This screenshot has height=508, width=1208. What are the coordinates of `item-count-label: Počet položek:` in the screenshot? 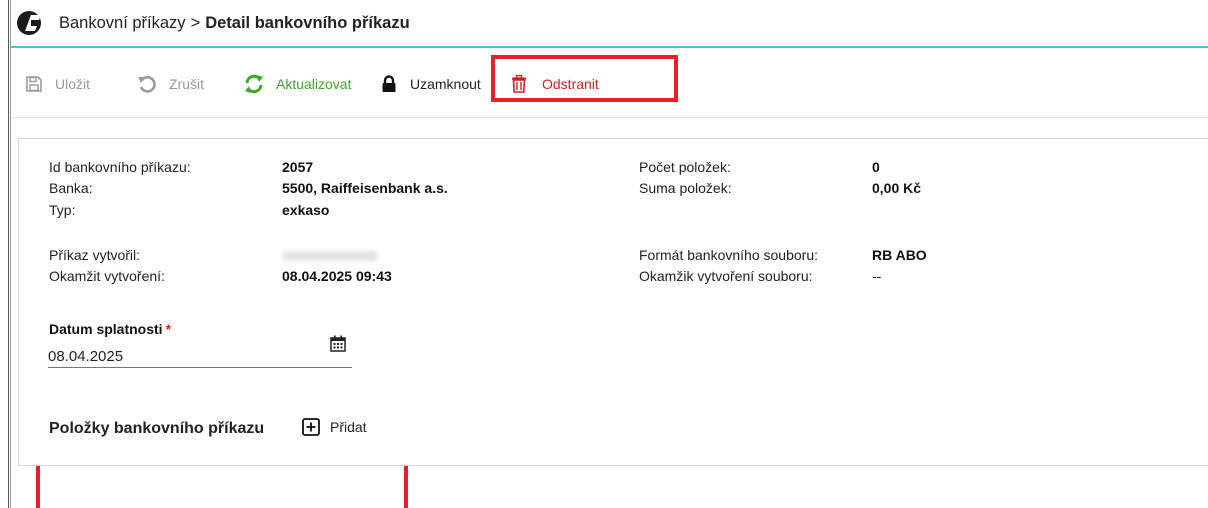 It's located at (685, 167).